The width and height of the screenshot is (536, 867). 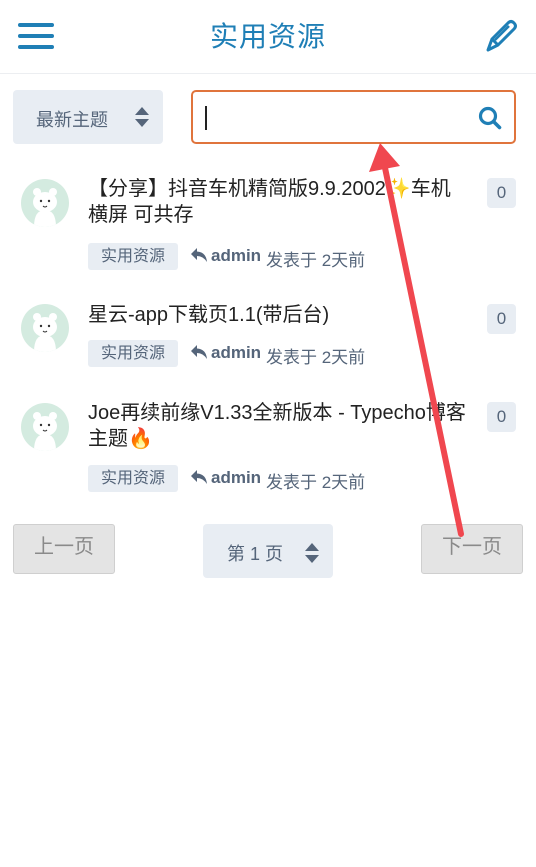 I want to click on sort-select: 最新主题, so click(x=88, y=117).